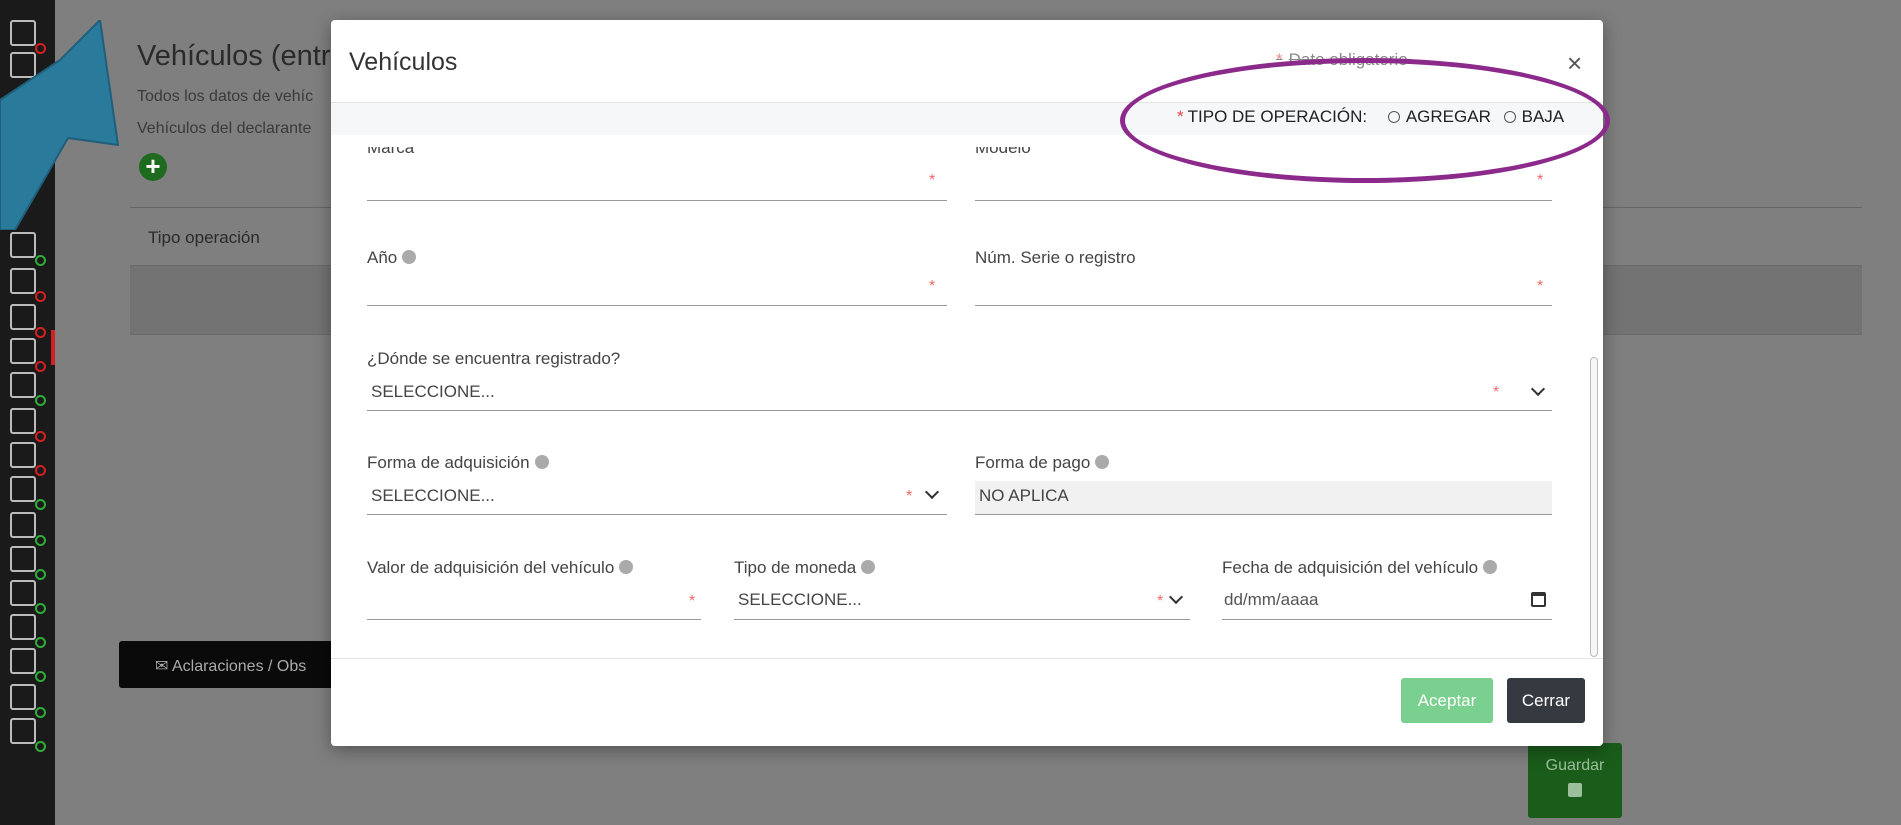  Describe the element at coordinates (1447, 700) in the screenshot. I see `aceptar-button: Aceptar` at that location.